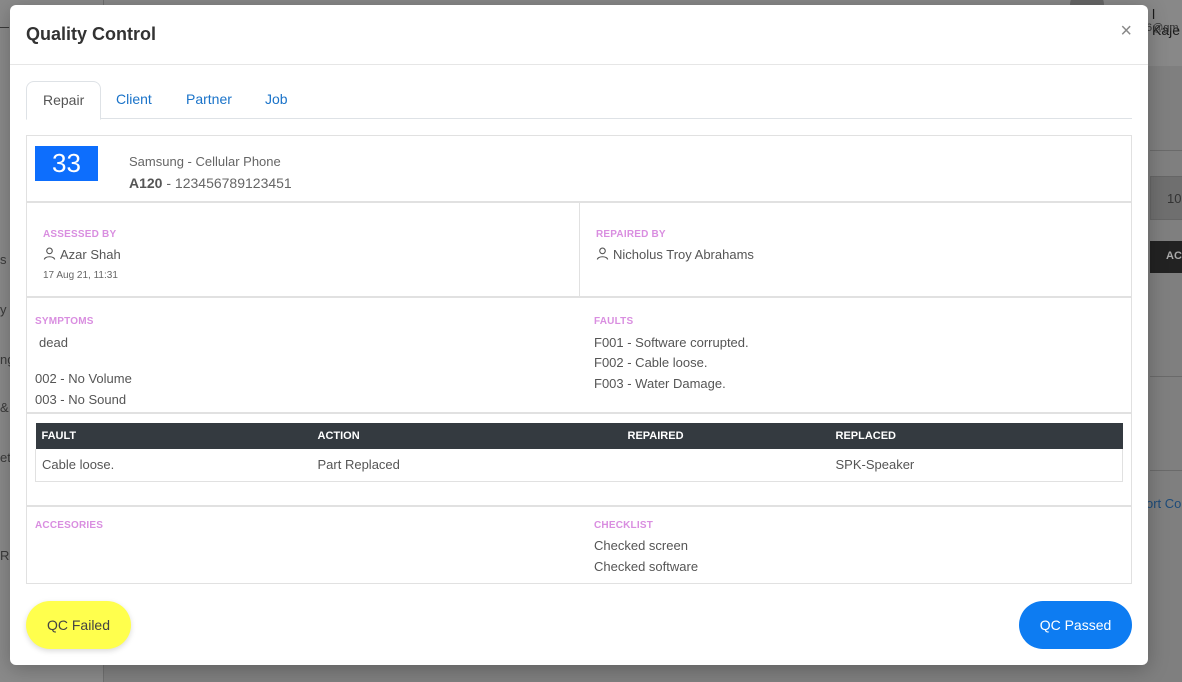 This screenshot has height=682, width=1182. Describe the element at coordinates (1075, 625) in the screenshot. I see `qc-passed-button: QC Passed` at that location.